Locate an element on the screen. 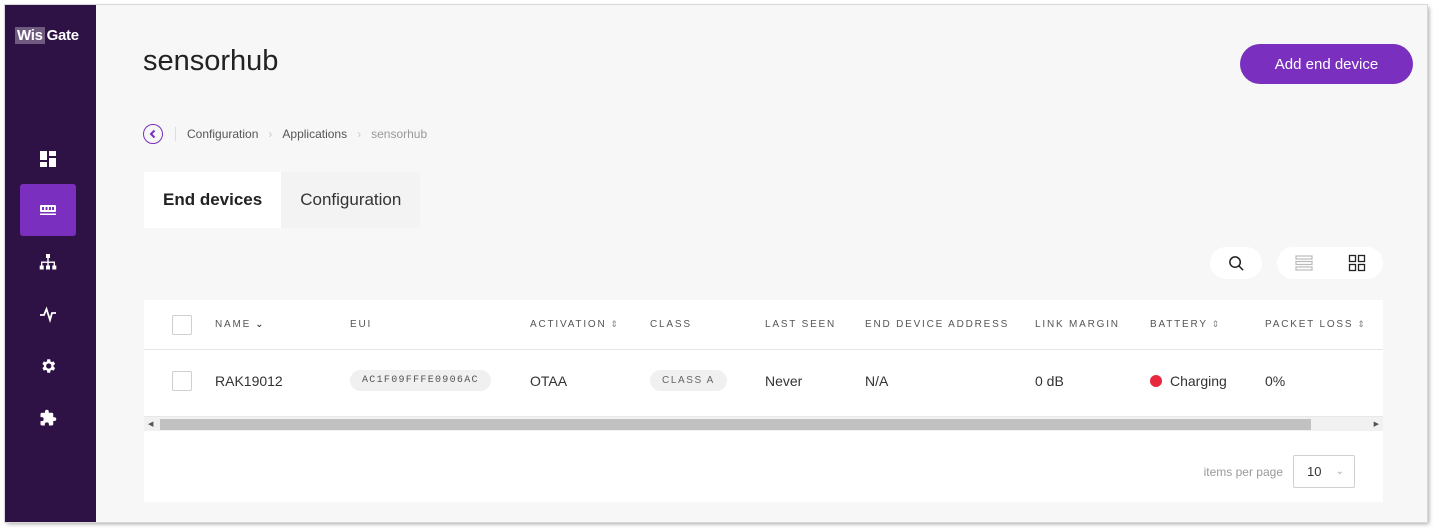  search-button is located at coordinates (1236, 263).